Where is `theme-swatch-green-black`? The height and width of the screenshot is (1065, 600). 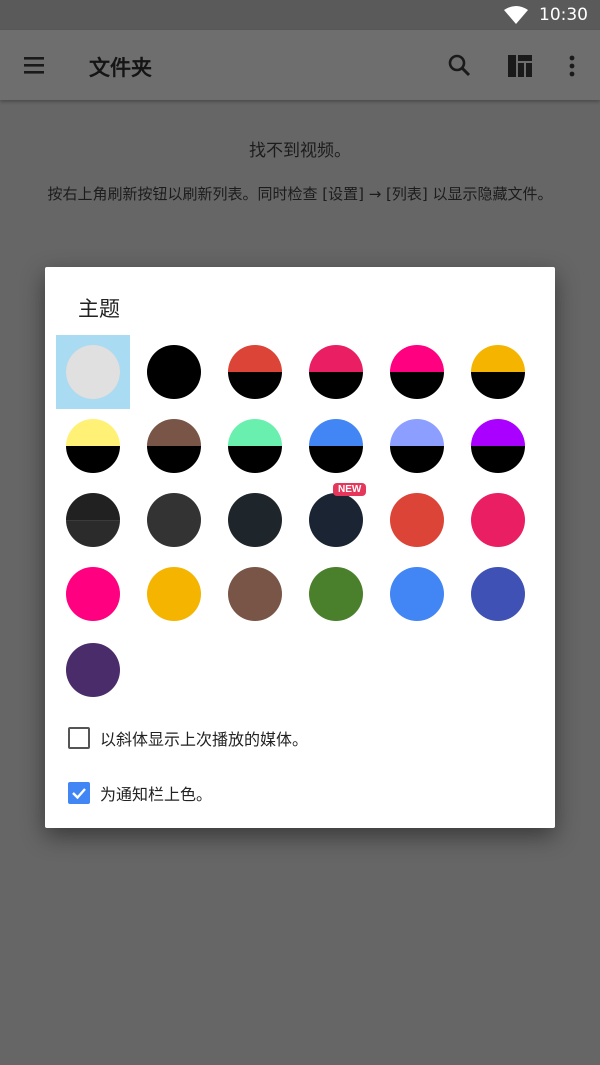
theme-swatch-green-black is located at coordinates (255, 446).